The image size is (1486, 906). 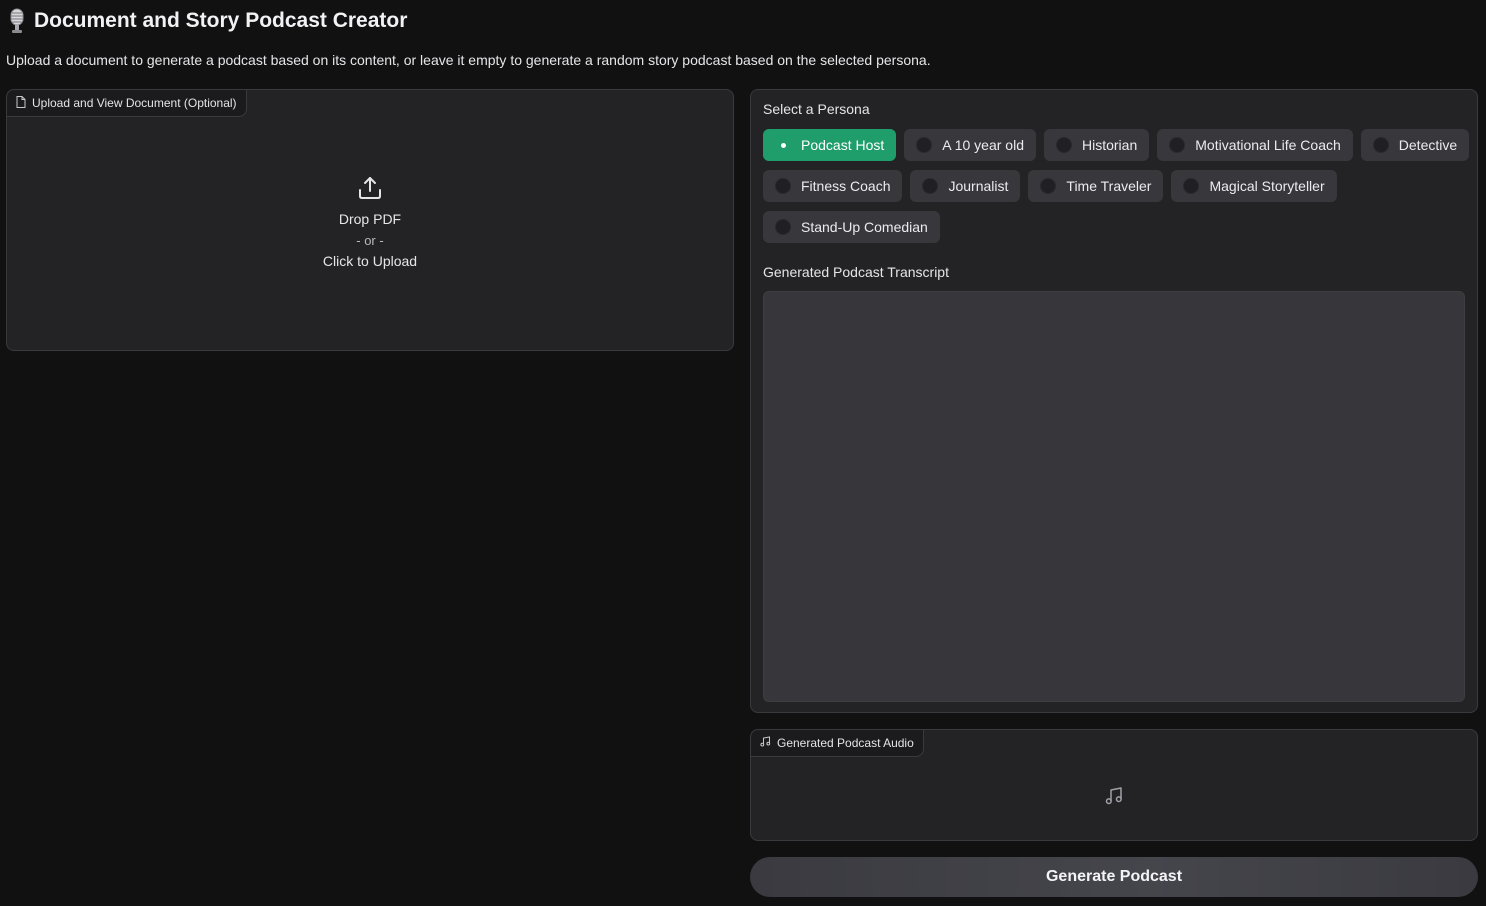 I want to click on persona-option-label: Historian, so click(x=1110, y=145).